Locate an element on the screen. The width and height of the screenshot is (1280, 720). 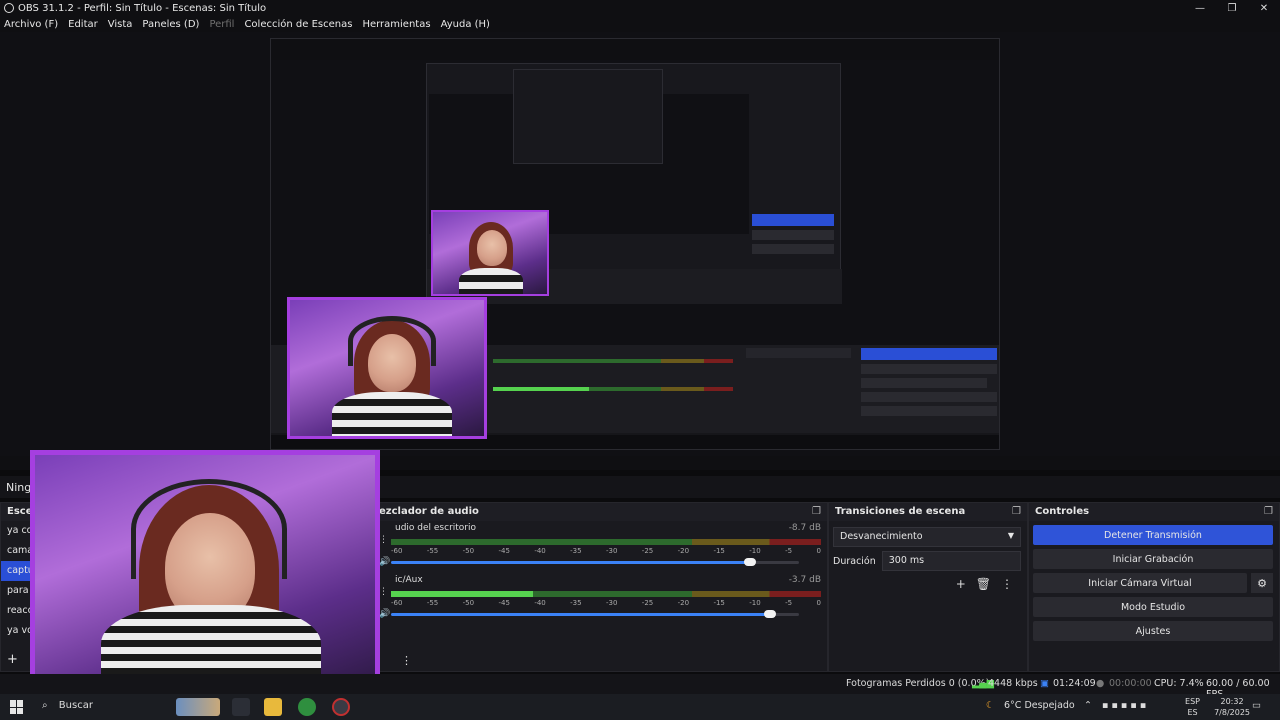
chrome-icon is located at coordinates (307, 707).